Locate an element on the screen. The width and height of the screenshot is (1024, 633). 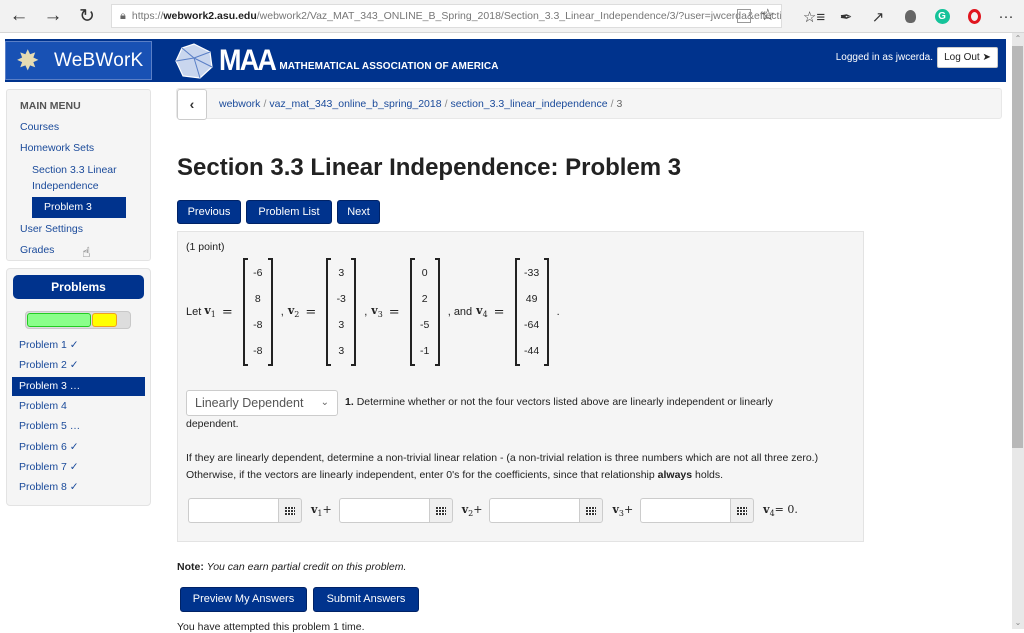
grammarly-icon: G is located at coordinates (942, 16).